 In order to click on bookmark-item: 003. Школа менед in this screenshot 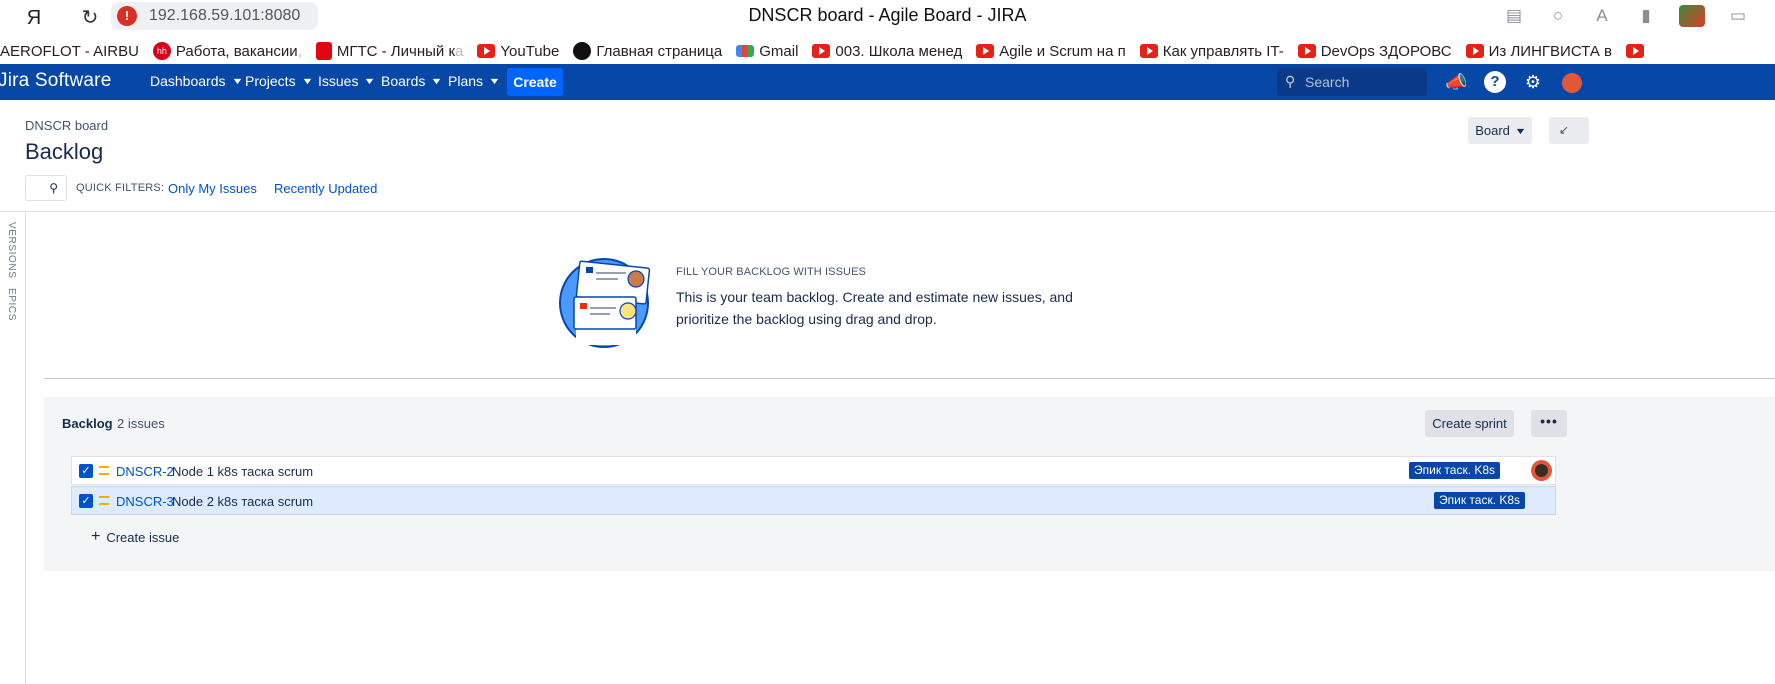, I will do `click(887, 51)`.